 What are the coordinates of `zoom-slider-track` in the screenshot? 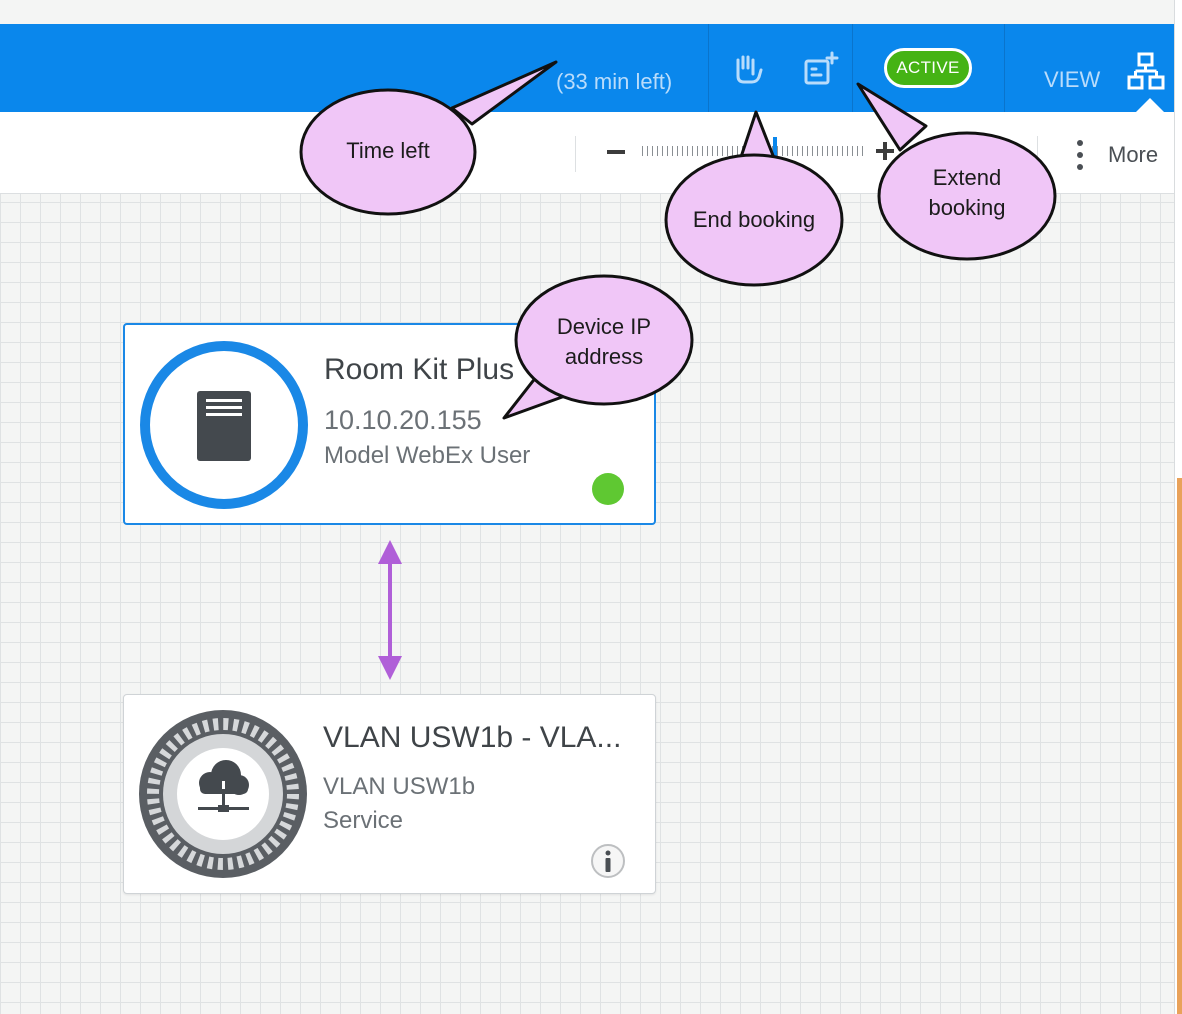 It's located at (753, 151).